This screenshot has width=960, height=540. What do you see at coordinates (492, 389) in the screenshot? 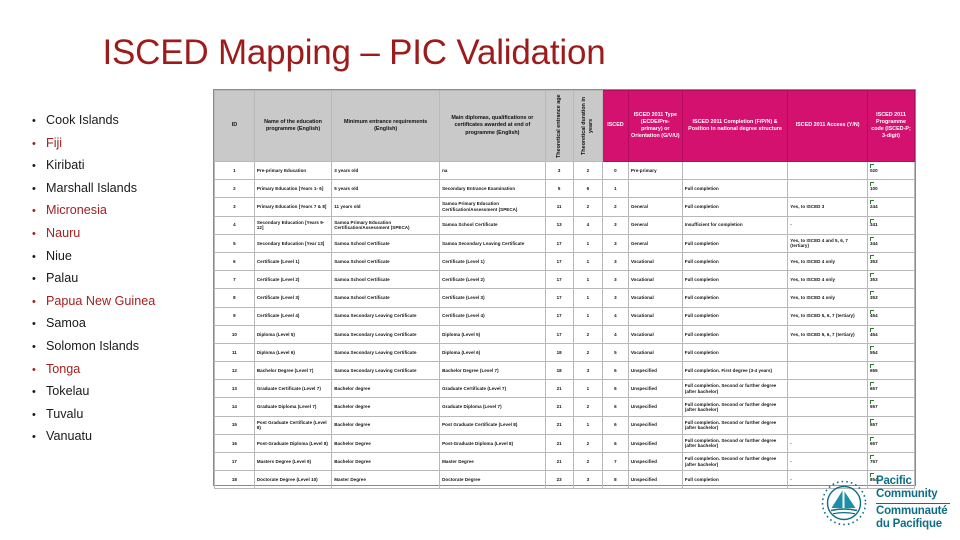
I see `cell-diploma: Graduate Certificate (Level 7)` at bounding box center [492, 389].